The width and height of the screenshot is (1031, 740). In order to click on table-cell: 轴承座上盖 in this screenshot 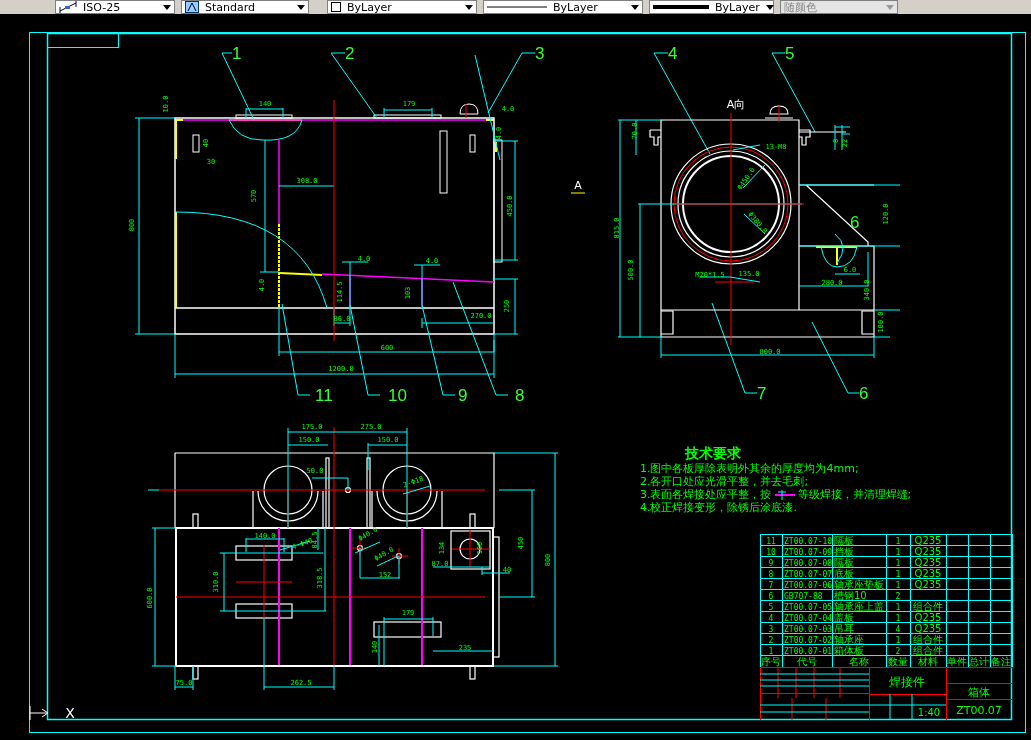, I will do `click(859, 606)`.